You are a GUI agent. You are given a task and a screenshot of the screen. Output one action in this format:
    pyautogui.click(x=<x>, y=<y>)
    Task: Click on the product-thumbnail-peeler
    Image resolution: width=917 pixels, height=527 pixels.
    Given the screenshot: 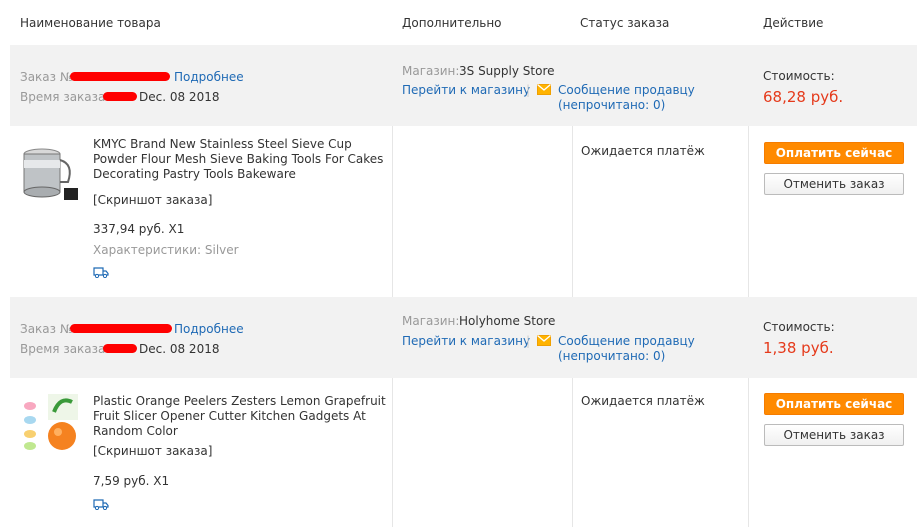 What is the action you would take?
    pyautogui.click(x=50, y=423)
    